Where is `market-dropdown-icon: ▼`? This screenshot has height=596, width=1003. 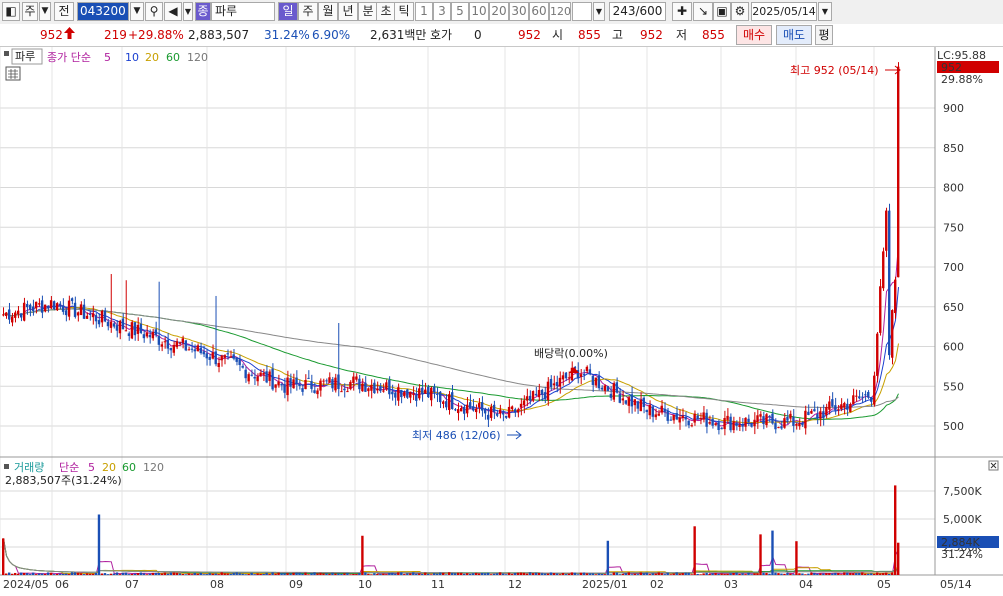 market-dropdown-icon: ▼ is located at coordinates (45, 11).